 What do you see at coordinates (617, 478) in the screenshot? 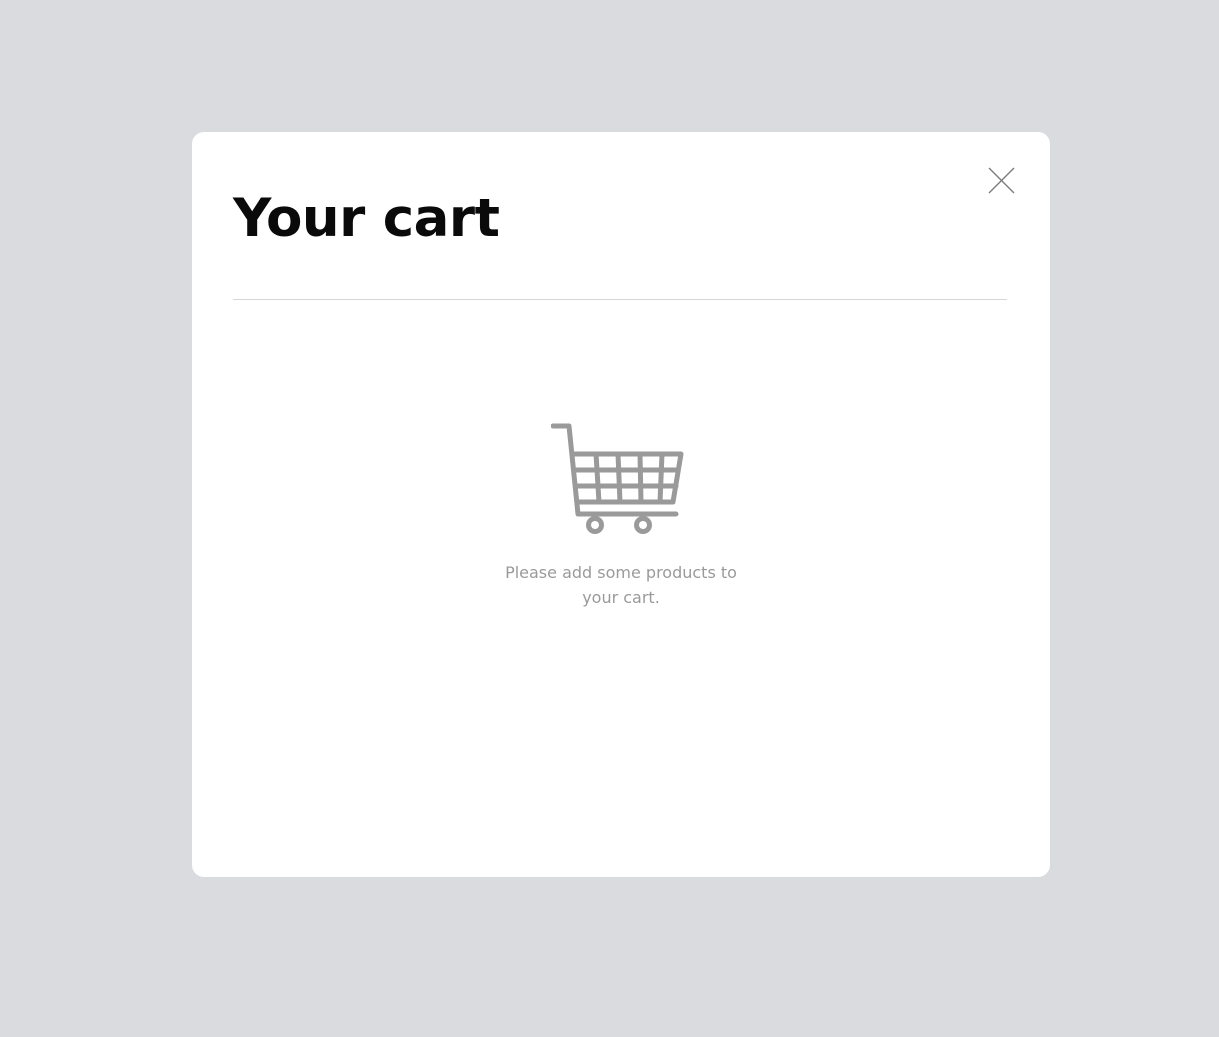
I see `shopping-cart-icon` at bounding box center [617, 478].